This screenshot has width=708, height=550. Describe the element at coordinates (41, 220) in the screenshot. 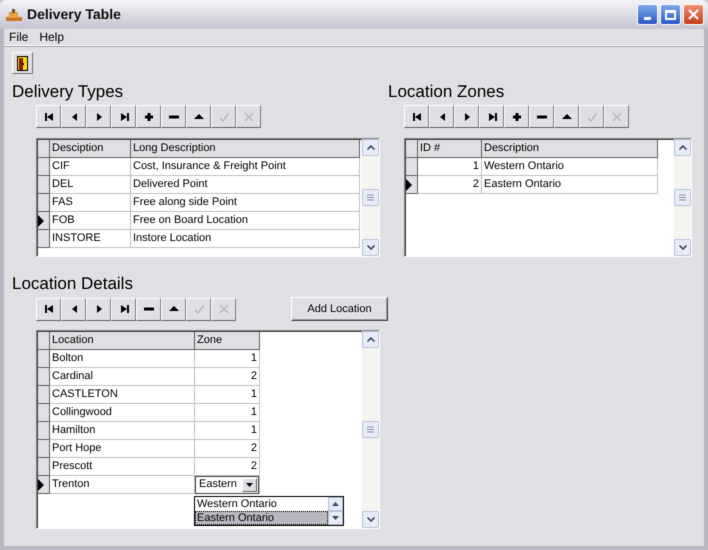

I see `current-row-icon` at that location.